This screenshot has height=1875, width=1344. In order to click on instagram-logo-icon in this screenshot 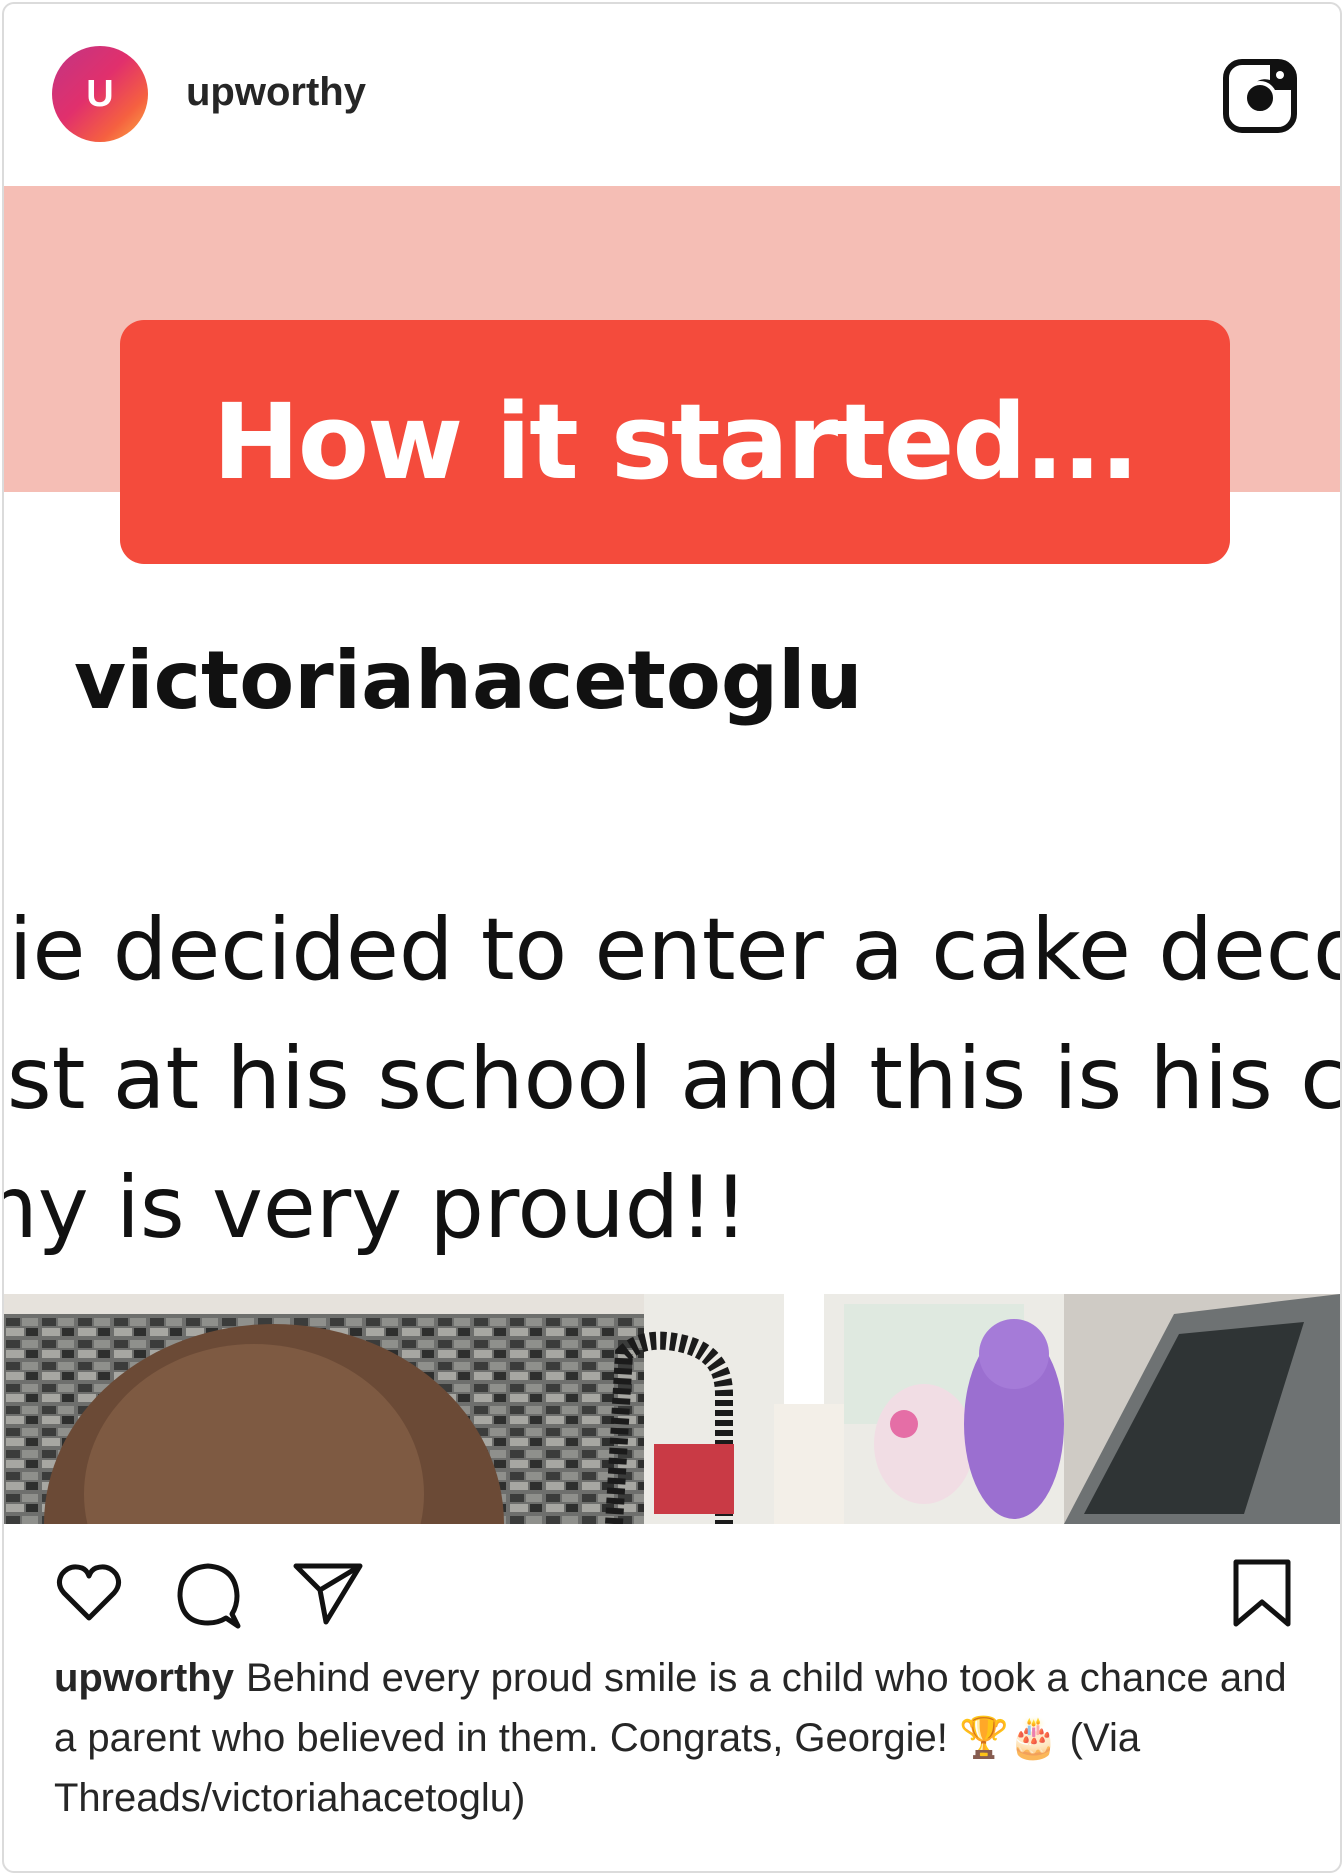, I will do `click(1260, 96)`.